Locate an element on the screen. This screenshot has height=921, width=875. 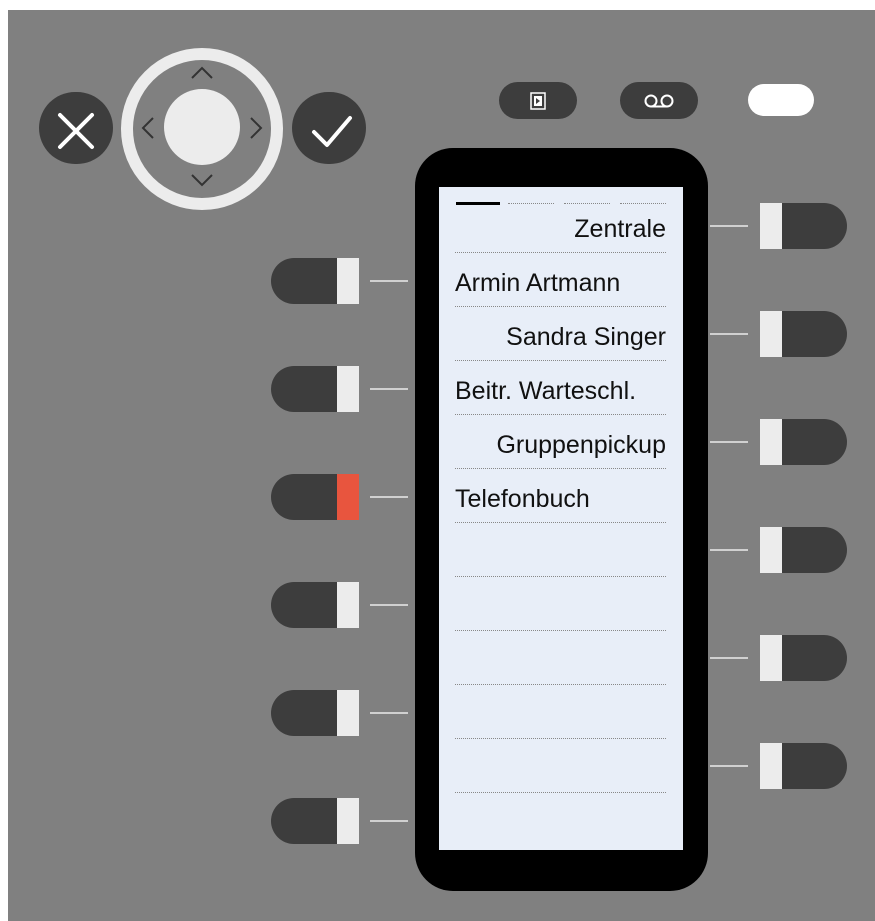
voicemail-button is located at coordinates (659, 100).